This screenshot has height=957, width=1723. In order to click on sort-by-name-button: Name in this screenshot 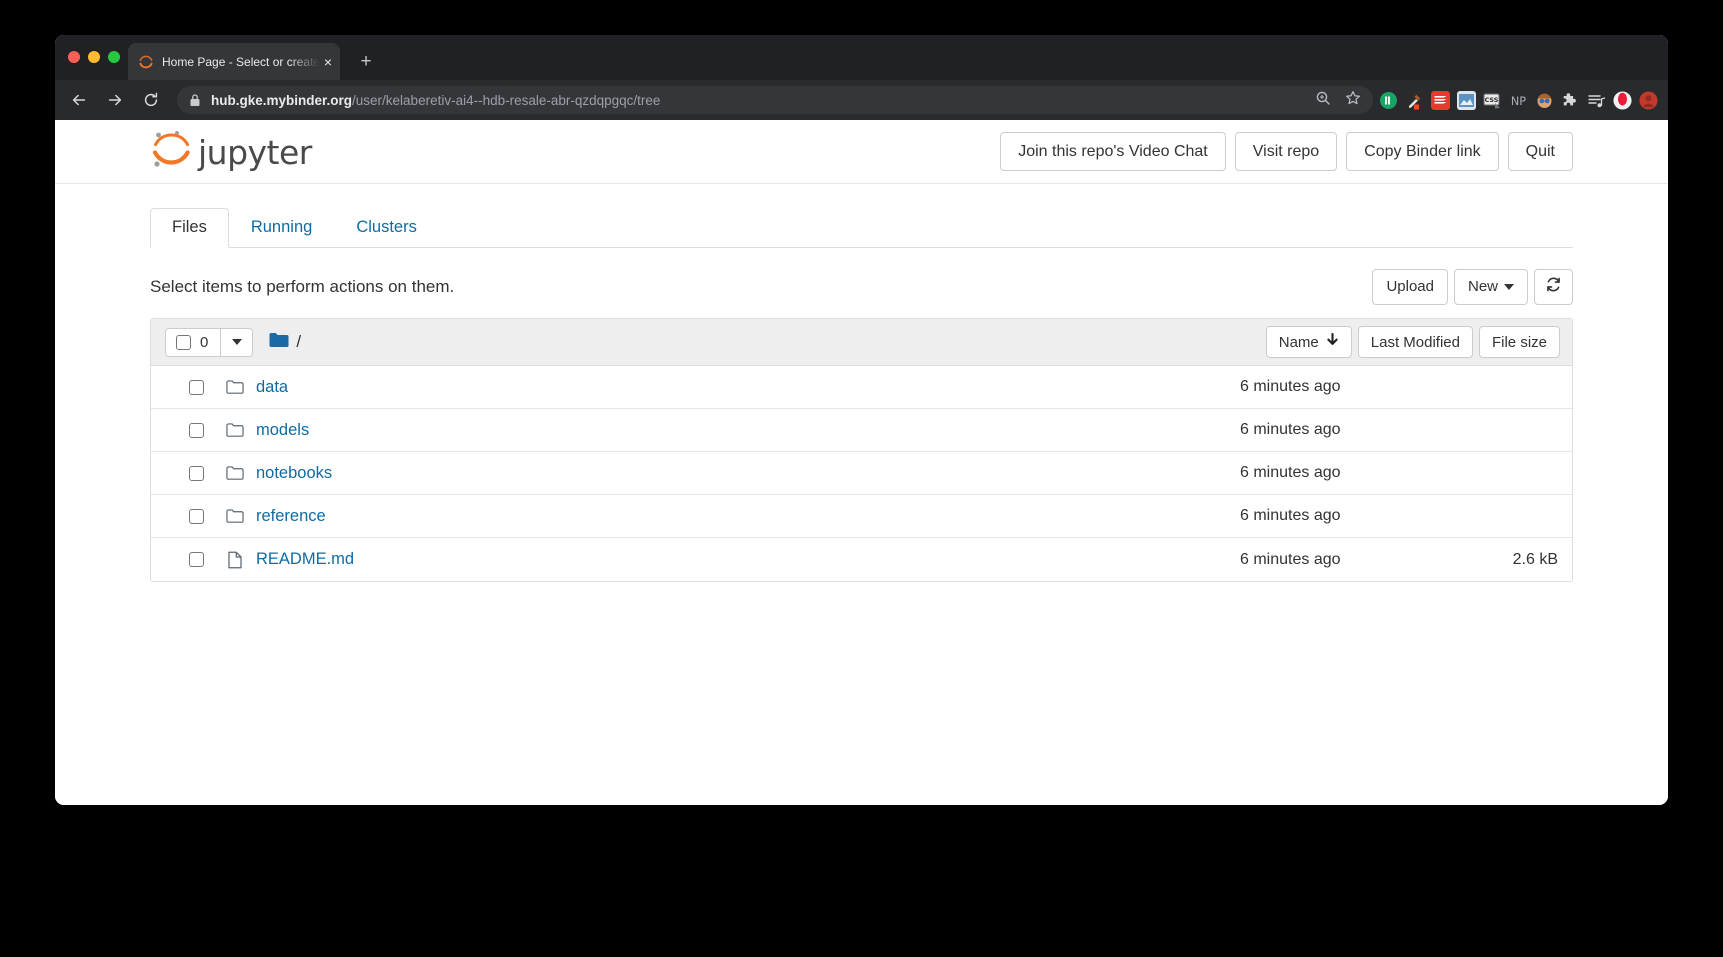, I will do `click(1308, 342)`.